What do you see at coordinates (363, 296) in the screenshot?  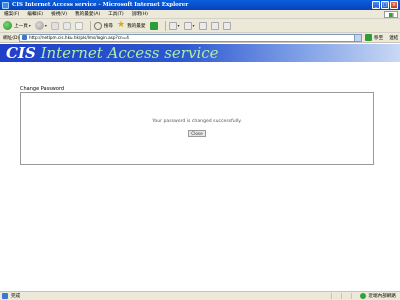 I see `intranet-zone-icon` at bounding box center [363, 296].